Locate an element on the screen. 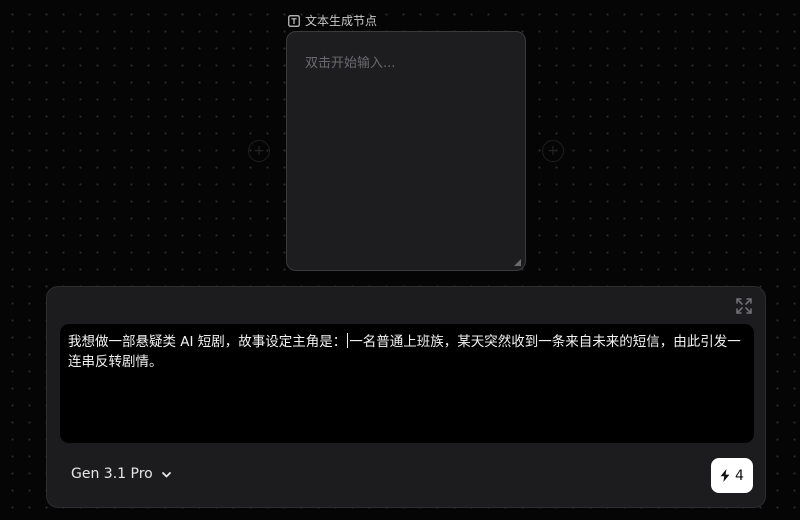 This screenshot has height=520, width=800. text-box-icon is located at coordinates (294, 20).